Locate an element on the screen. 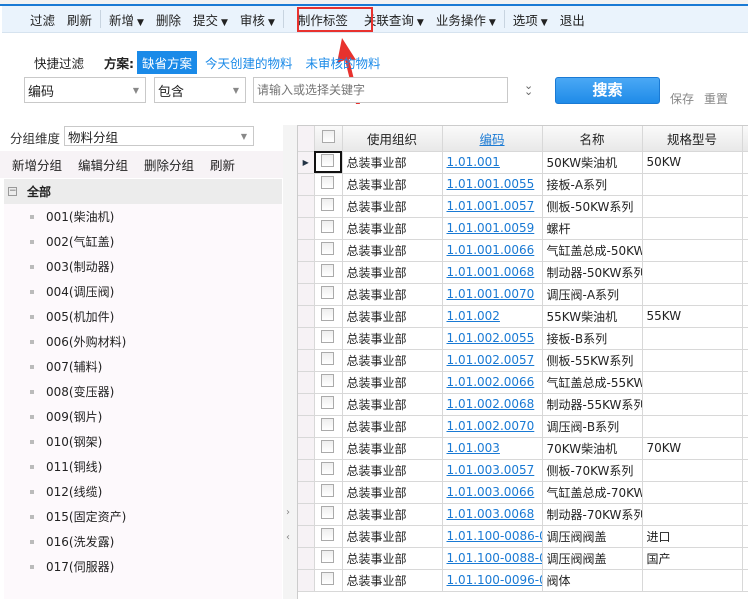 The width and height of the screenshot is (748, 599). table-row: 总装事业部 1.01.001.0059 螺杆 is located at coordinates (523, 228).